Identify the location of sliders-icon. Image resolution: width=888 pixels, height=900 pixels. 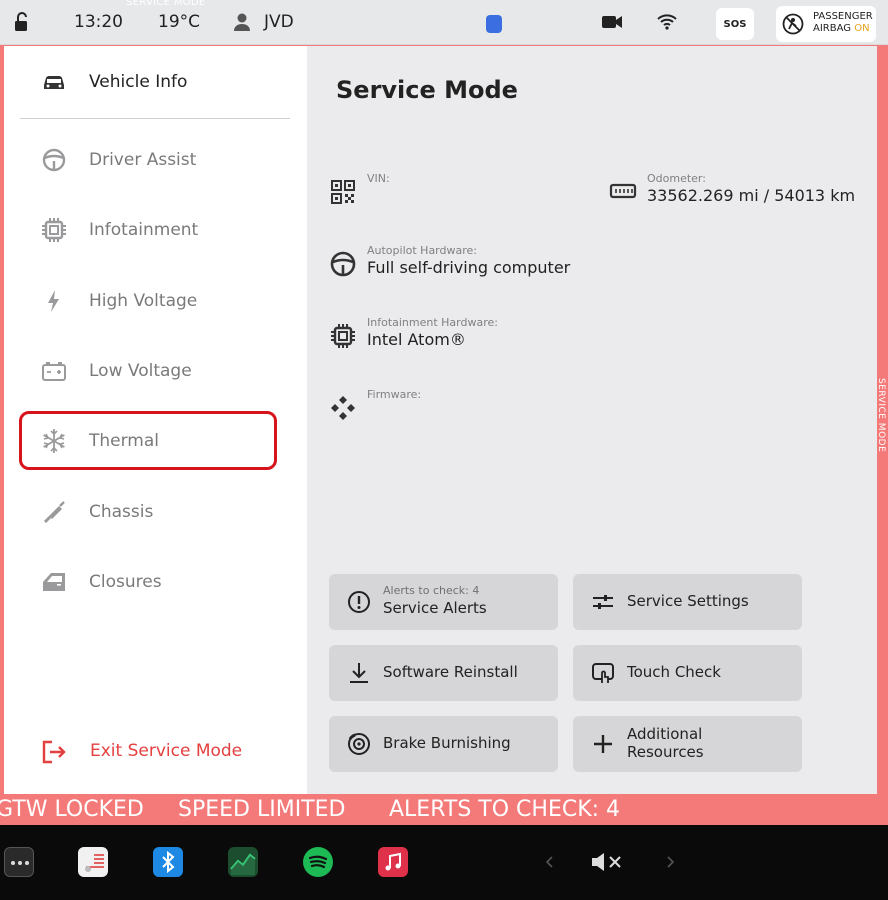
(603, 602).